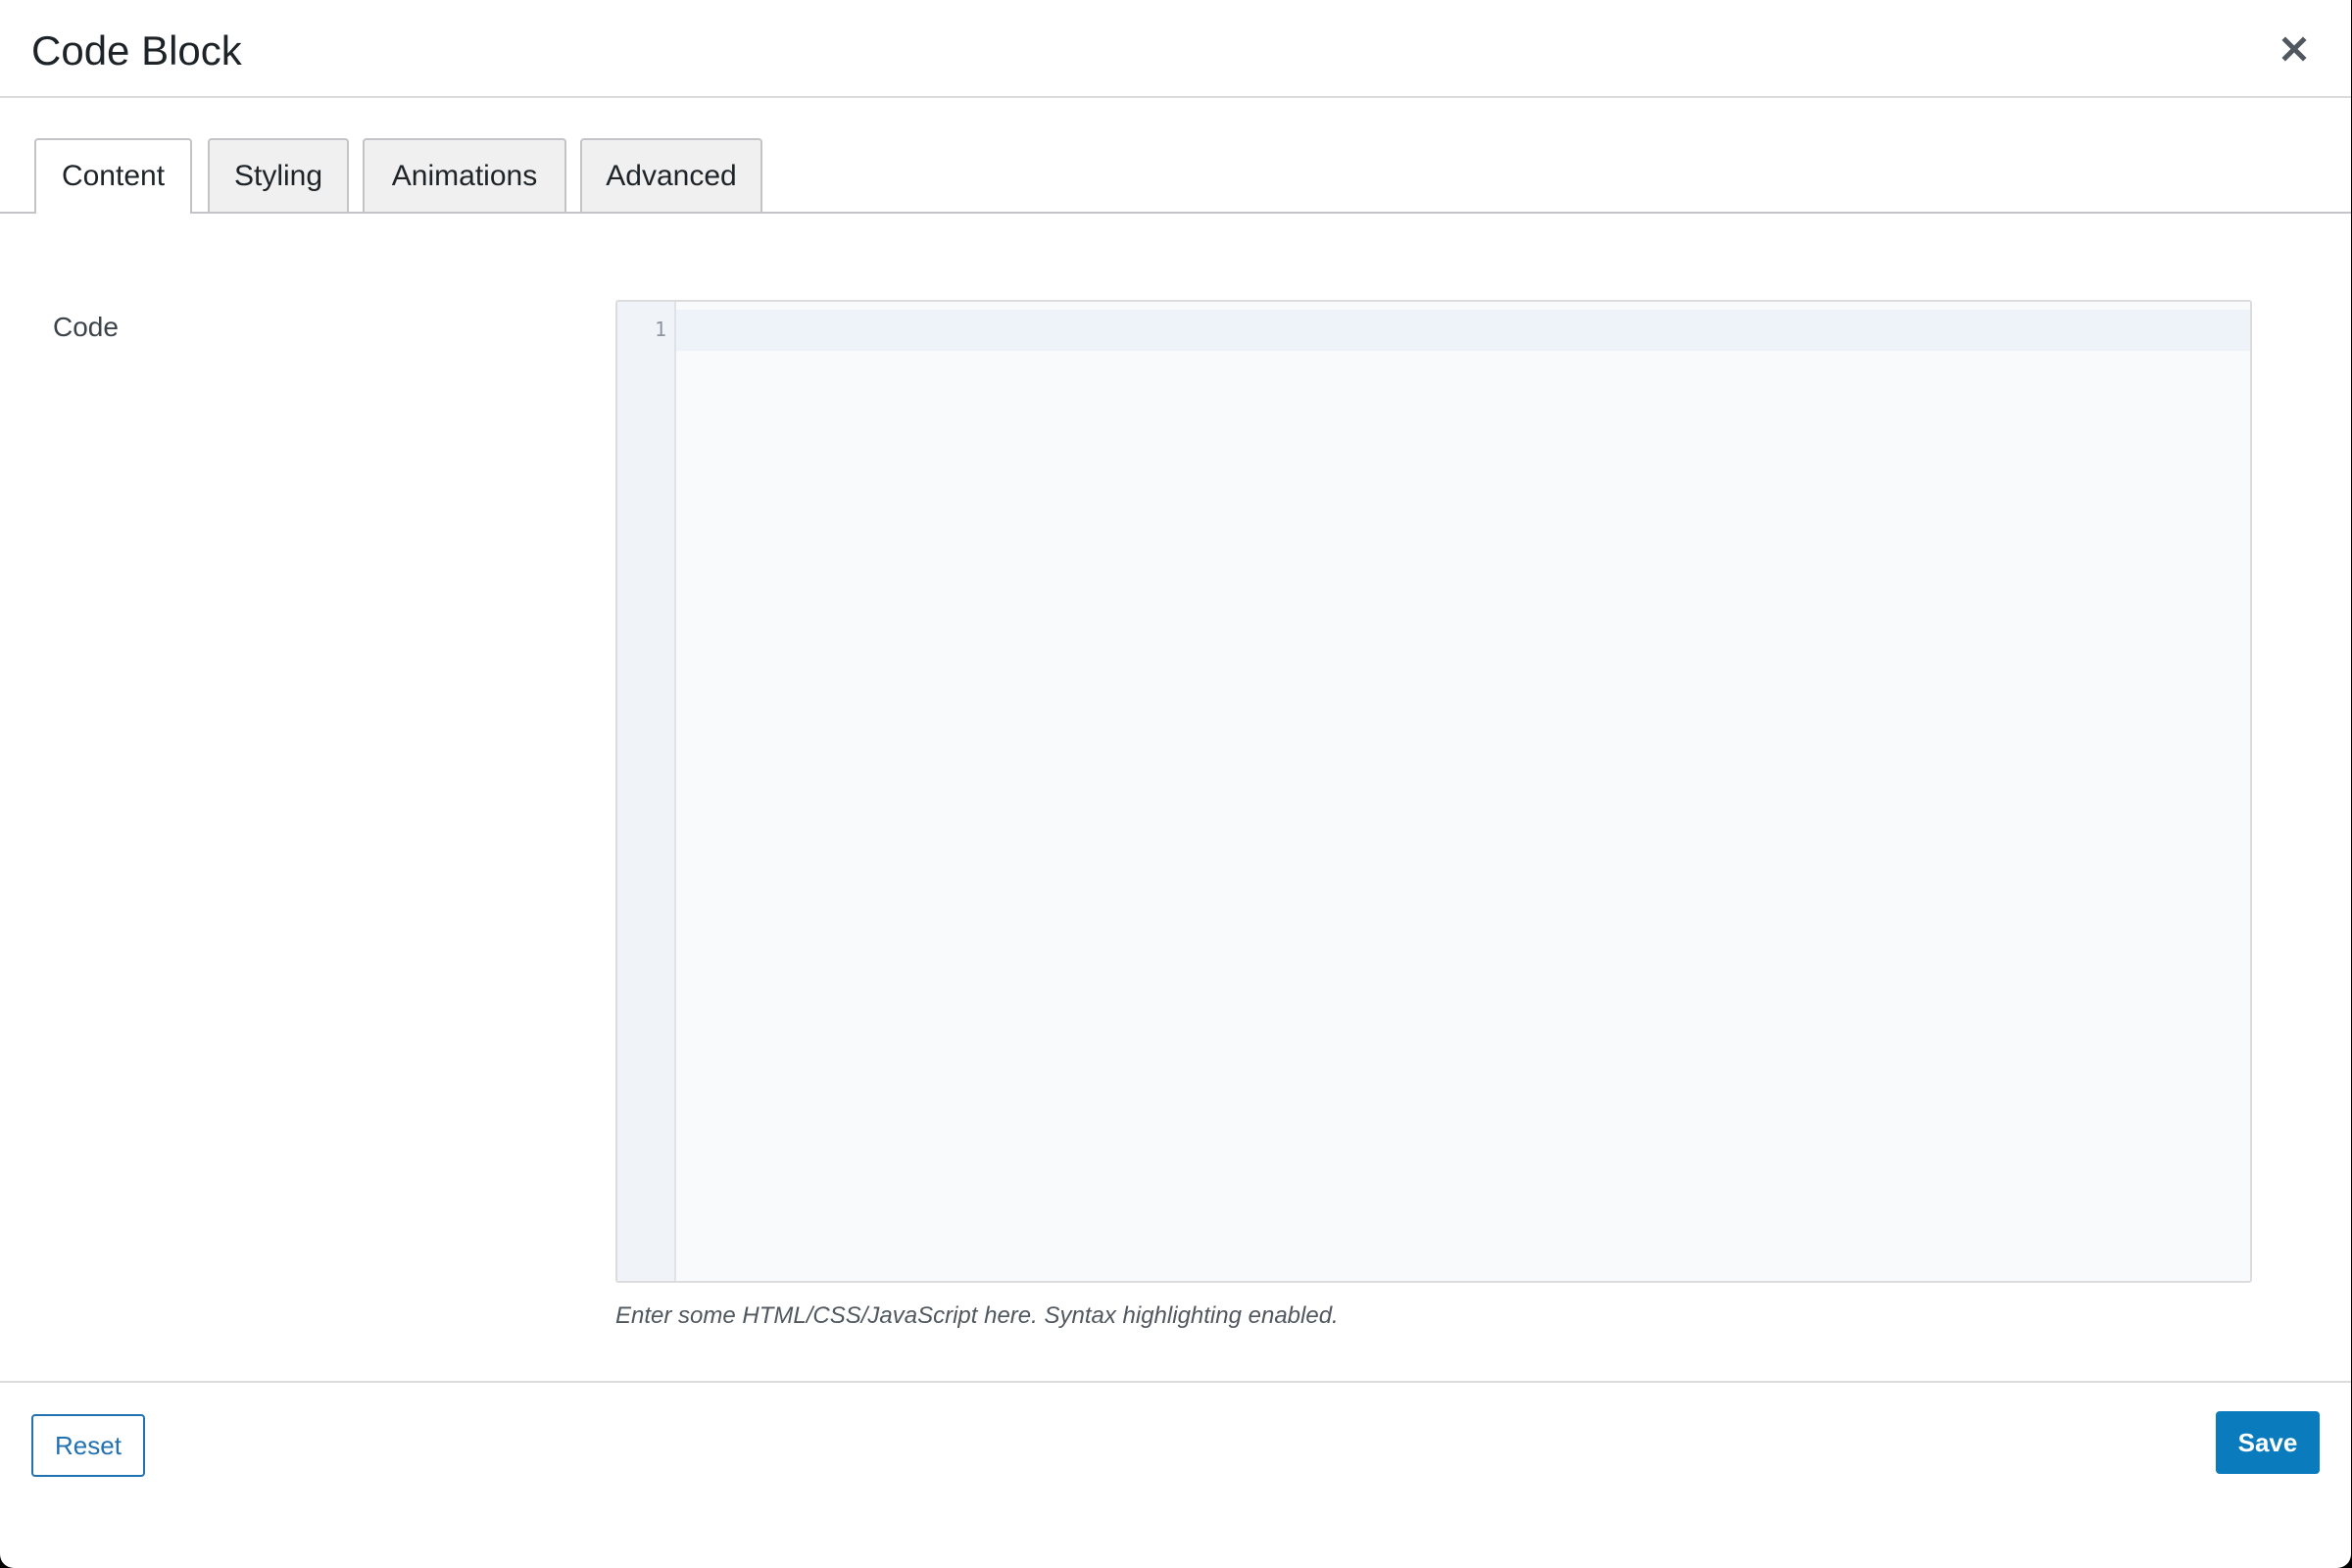 The height and width of the screenshot is (1568, 2352). Describe the element at coordinates (671, 175) in the screenshot. I see `tab-advanced: Advanced` at that location.